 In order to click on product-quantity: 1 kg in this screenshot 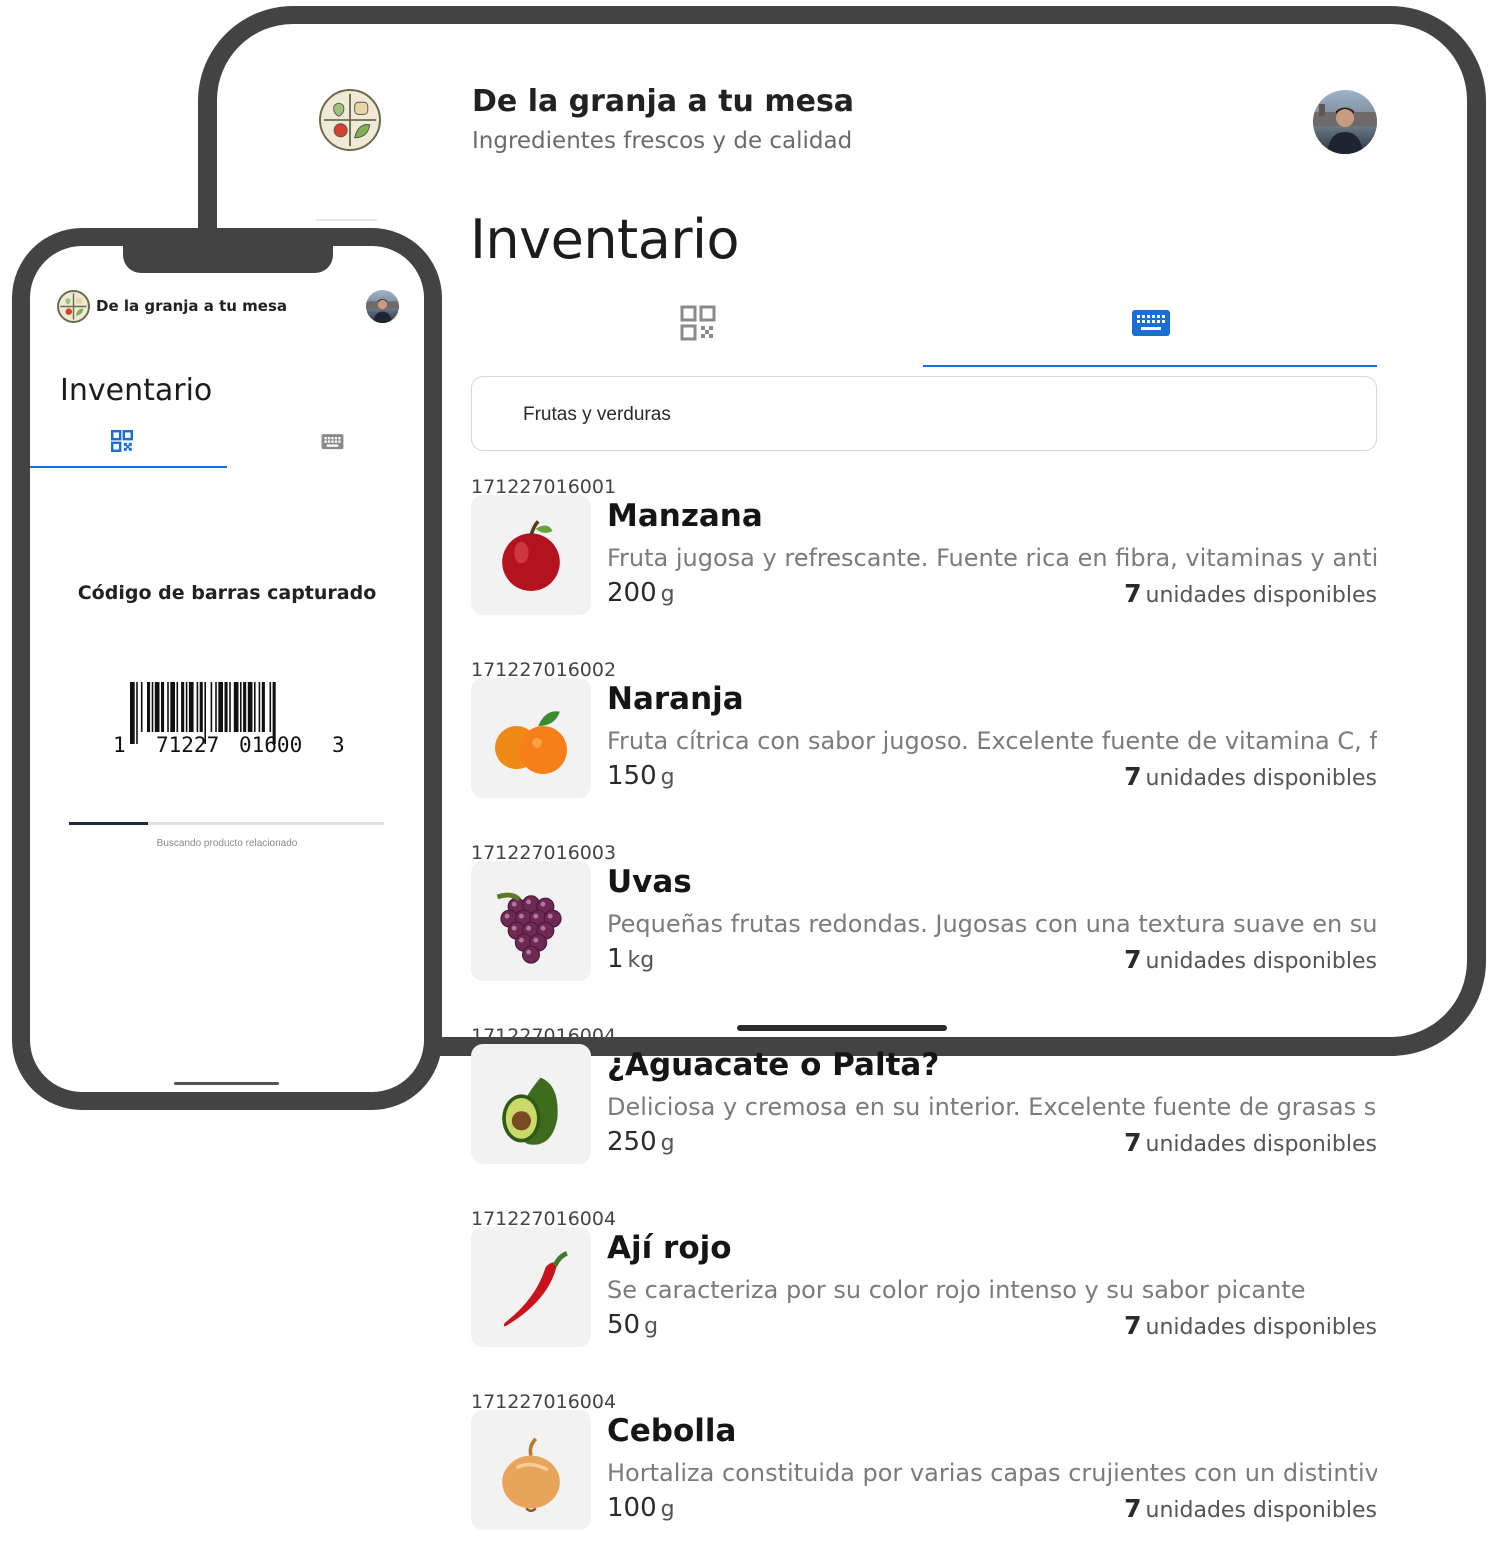, I will do `click(630, 959)`.